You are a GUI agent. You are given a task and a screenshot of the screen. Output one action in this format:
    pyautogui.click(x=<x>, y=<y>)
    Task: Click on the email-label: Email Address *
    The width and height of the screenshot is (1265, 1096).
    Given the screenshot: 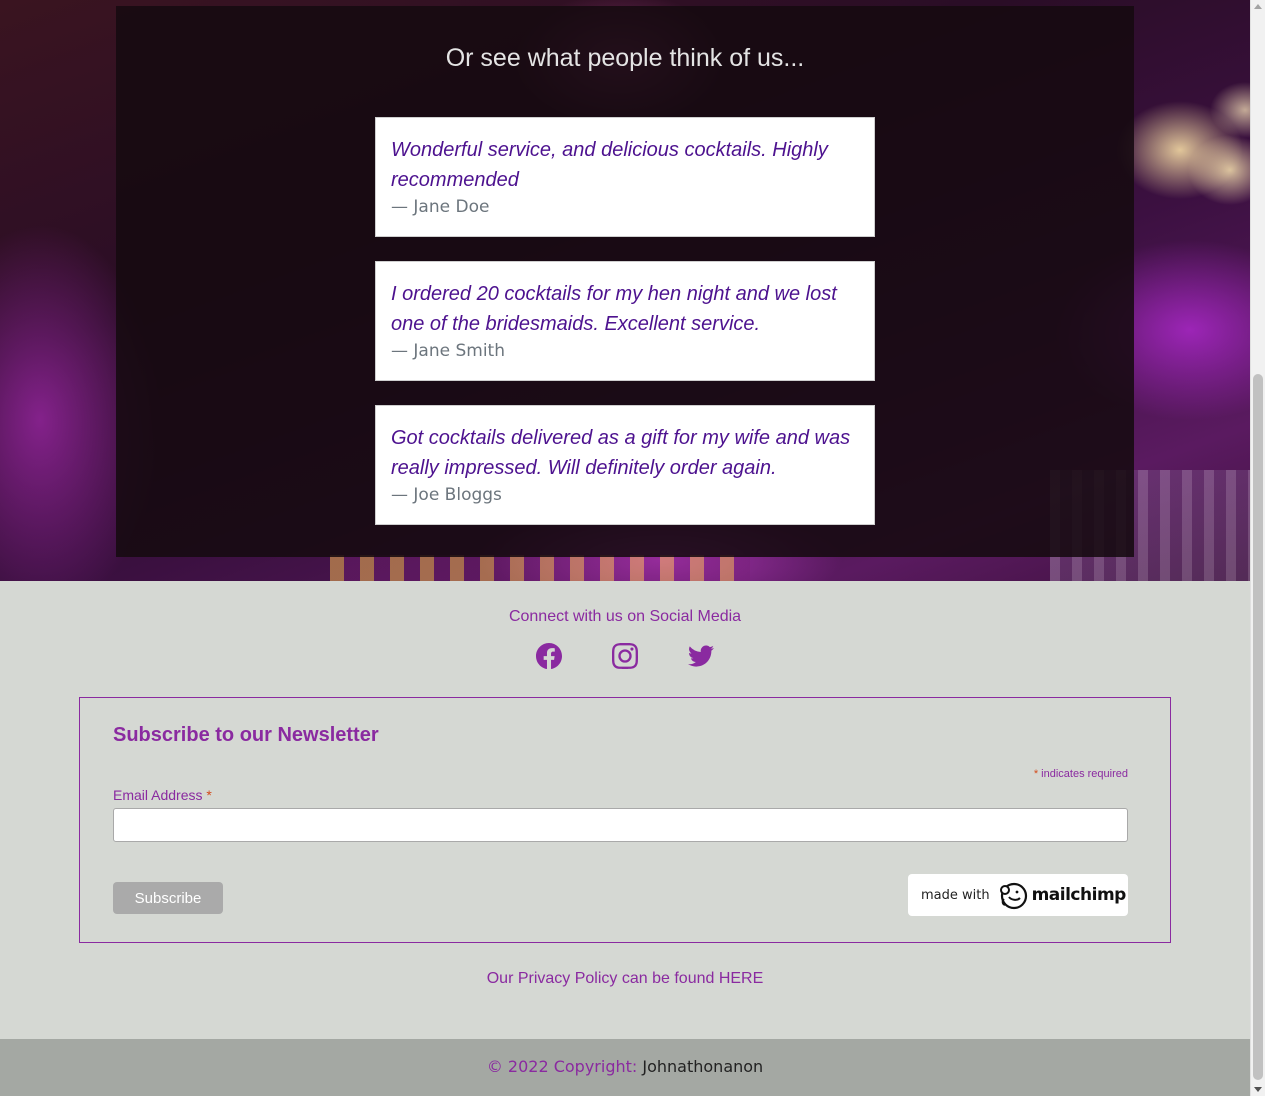 What is the action you would take?
    pyautogui.click(x=162, y=795)
    